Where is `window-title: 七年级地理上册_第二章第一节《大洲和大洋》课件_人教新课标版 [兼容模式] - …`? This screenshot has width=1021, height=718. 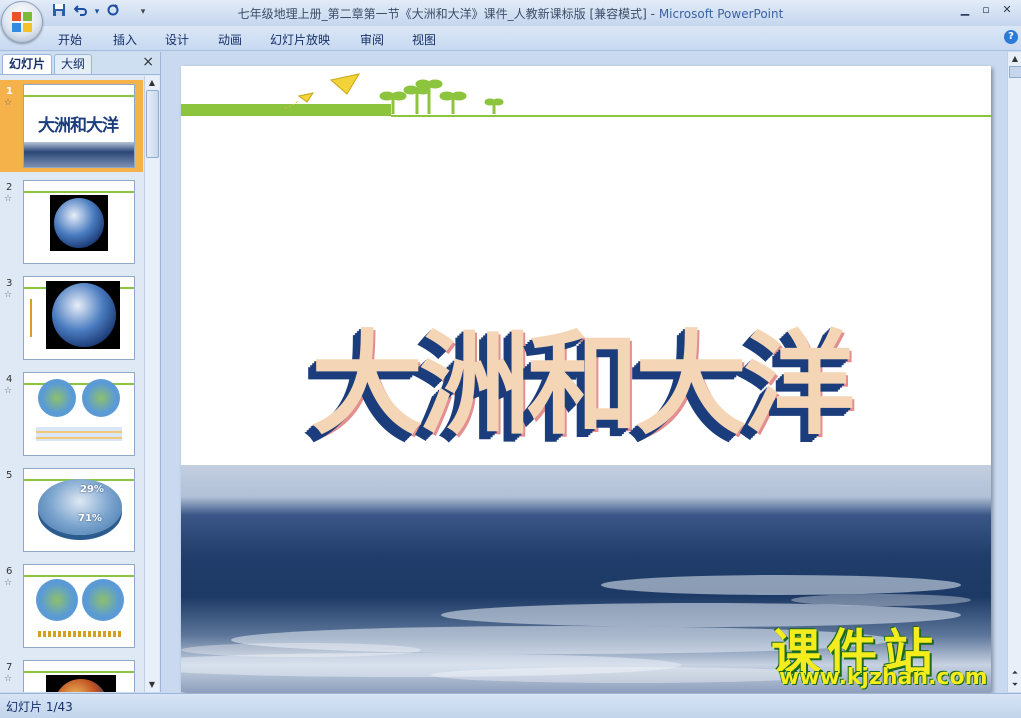 window-title: 七年级地理上册_第二章第一节《大洲和大洋》课件_人教新课标版 [兼容模式] - … is located at coordinates (510, 13).